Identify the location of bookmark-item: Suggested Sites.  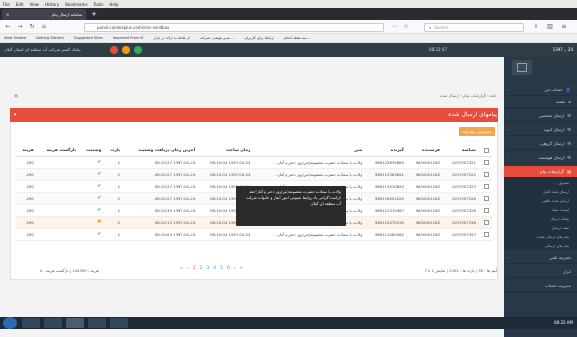
(88, 38).